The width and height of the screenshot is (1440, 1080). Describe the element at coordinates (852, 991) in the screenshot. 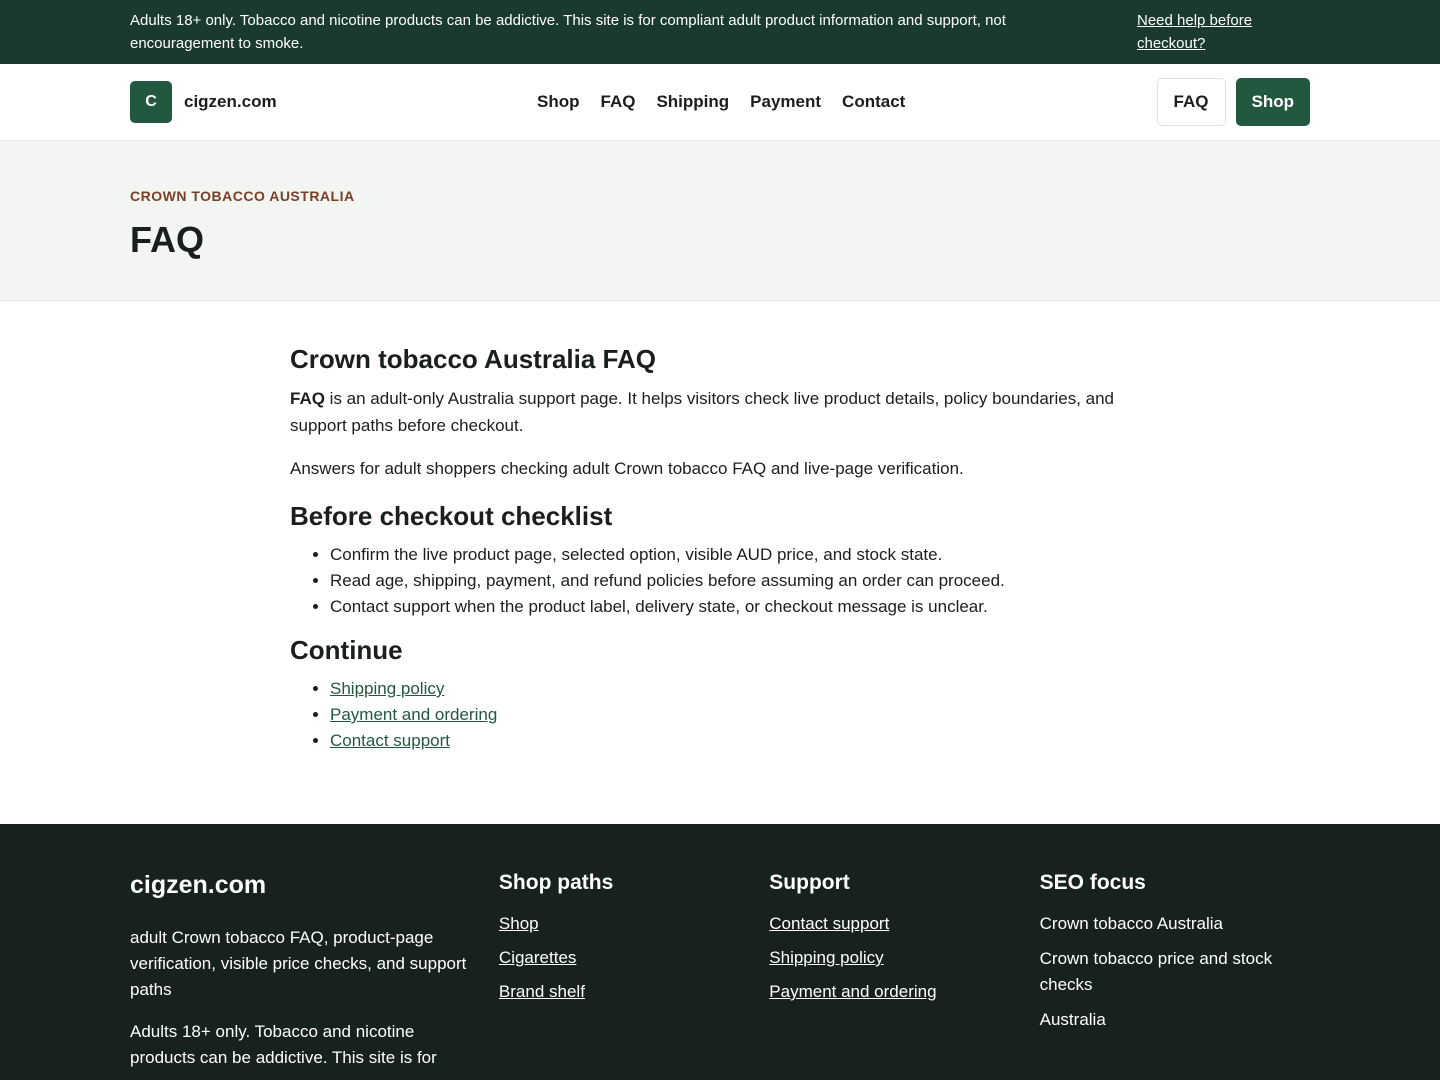

I see `footer-link-payment-ordering: Payment and ordering` at that location.